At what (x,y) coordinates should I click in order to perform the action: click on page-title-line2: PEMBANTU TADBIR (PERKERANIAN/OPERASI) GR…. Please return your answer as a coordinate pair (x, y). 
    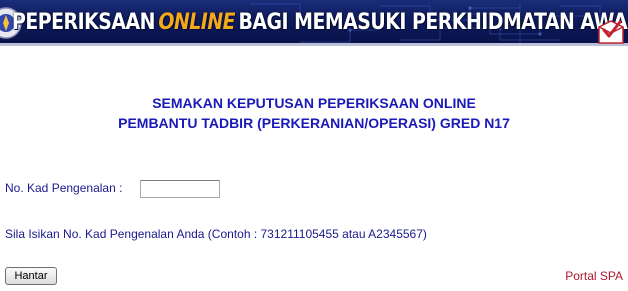
    Looking at the image, I should click on (314, 123).